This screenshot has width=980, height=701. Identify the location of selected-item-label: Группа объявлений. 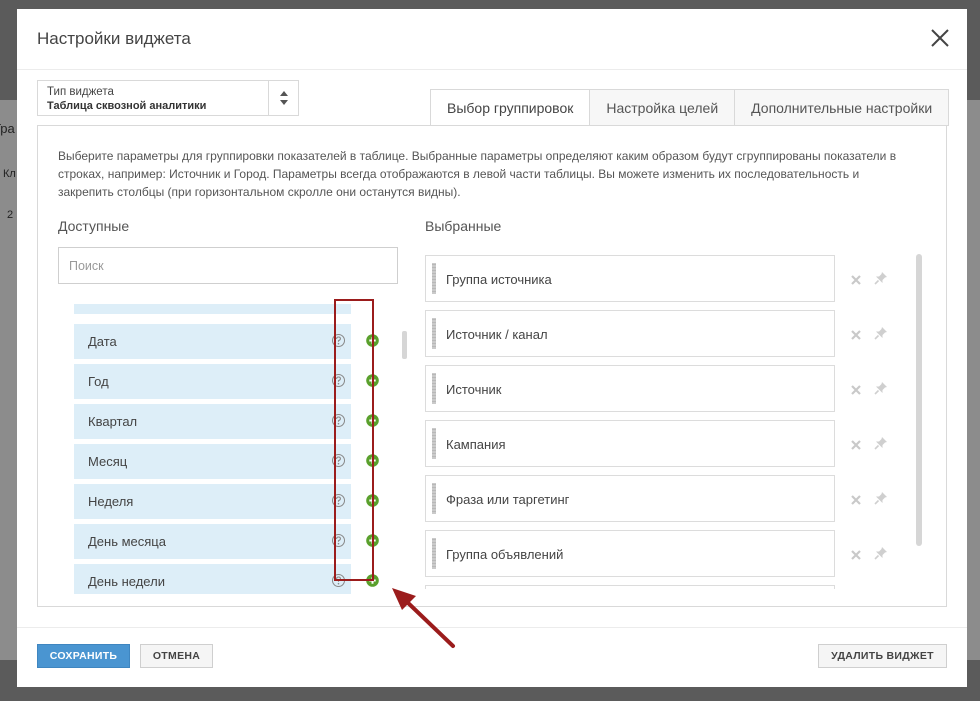
(505, 554).